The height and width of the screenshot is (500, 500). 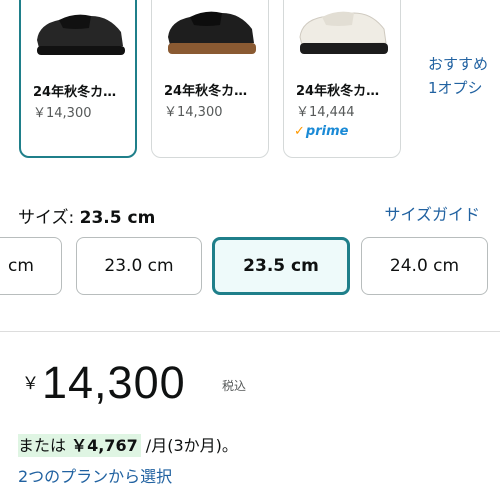 I want to click on size-option-23-5: 23.5 cm, so click(x=281, y=266).